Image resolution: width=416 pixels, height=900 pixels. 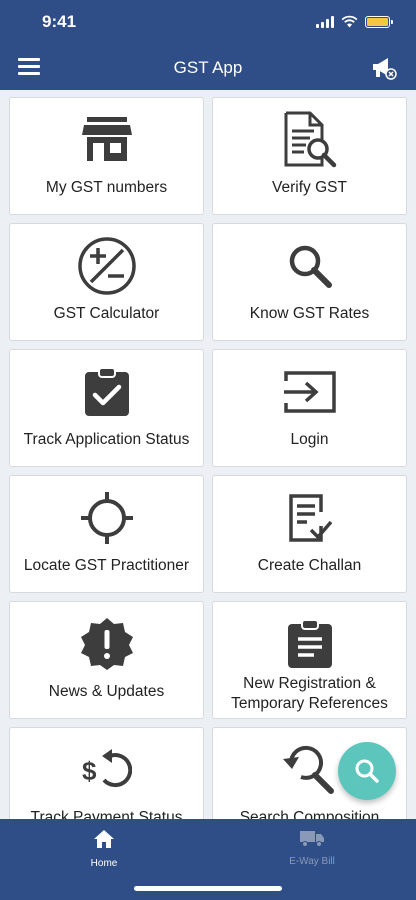 What do you see at coordinates (59, 21) in the screenshot?
I see `status-time: 9:41` at bounding box center [59, 21].